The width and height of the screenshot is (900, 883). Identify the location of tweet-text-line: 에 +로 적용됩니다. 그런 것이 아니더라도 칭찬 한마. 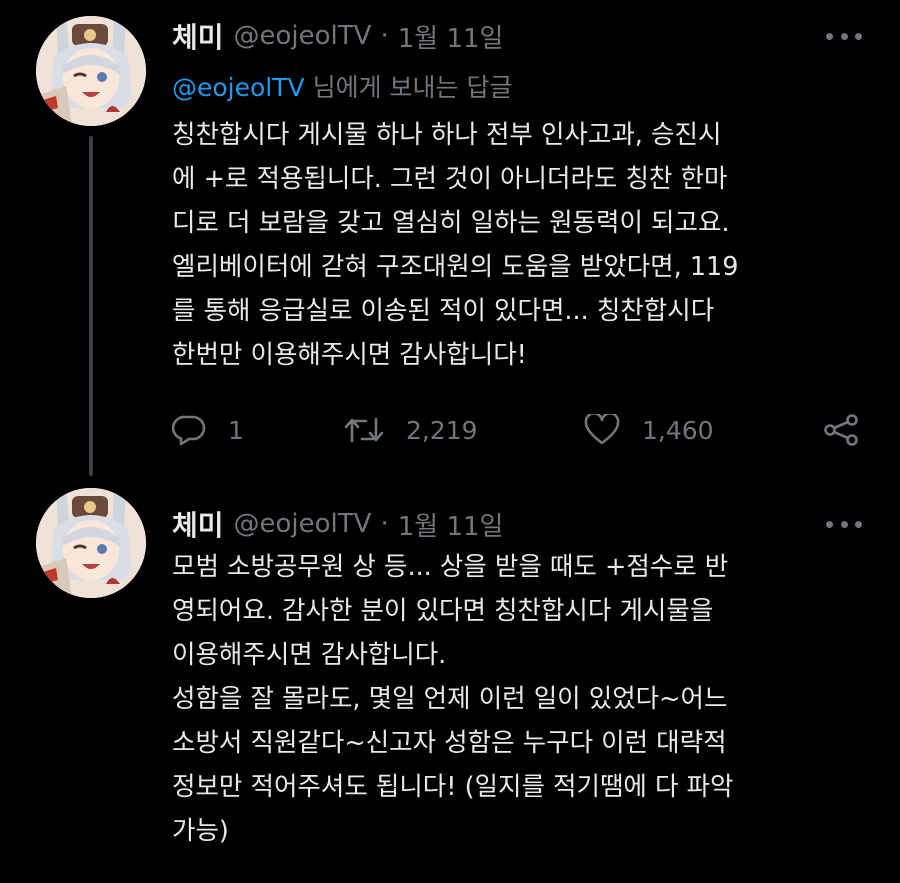
(450, 179).